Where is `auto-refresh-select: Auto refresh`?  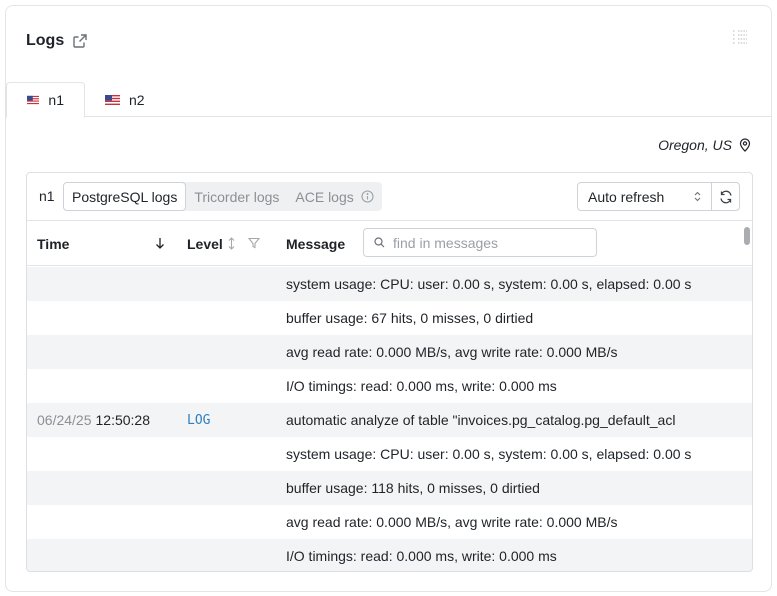
auto-refresh-select: Auto refresh is located at coordinates (645, 196).